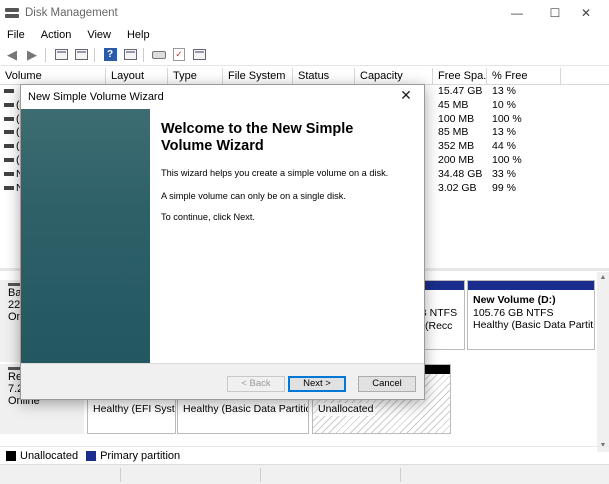 This screenshot has height=484, width=609. What do you see at coordinates (524, 76) in the screenshot?
I see `column-header-percent-free: % Free` at bounding box center [524, 76].